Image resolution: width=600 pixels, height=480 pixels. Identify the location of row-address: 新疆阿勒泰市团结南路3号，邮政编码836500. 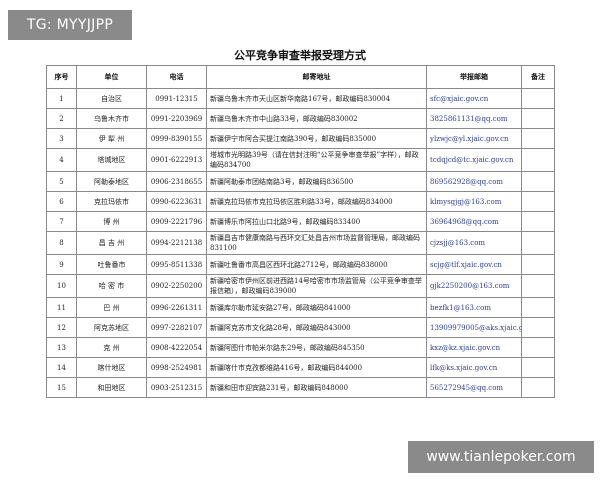
(316, 181).